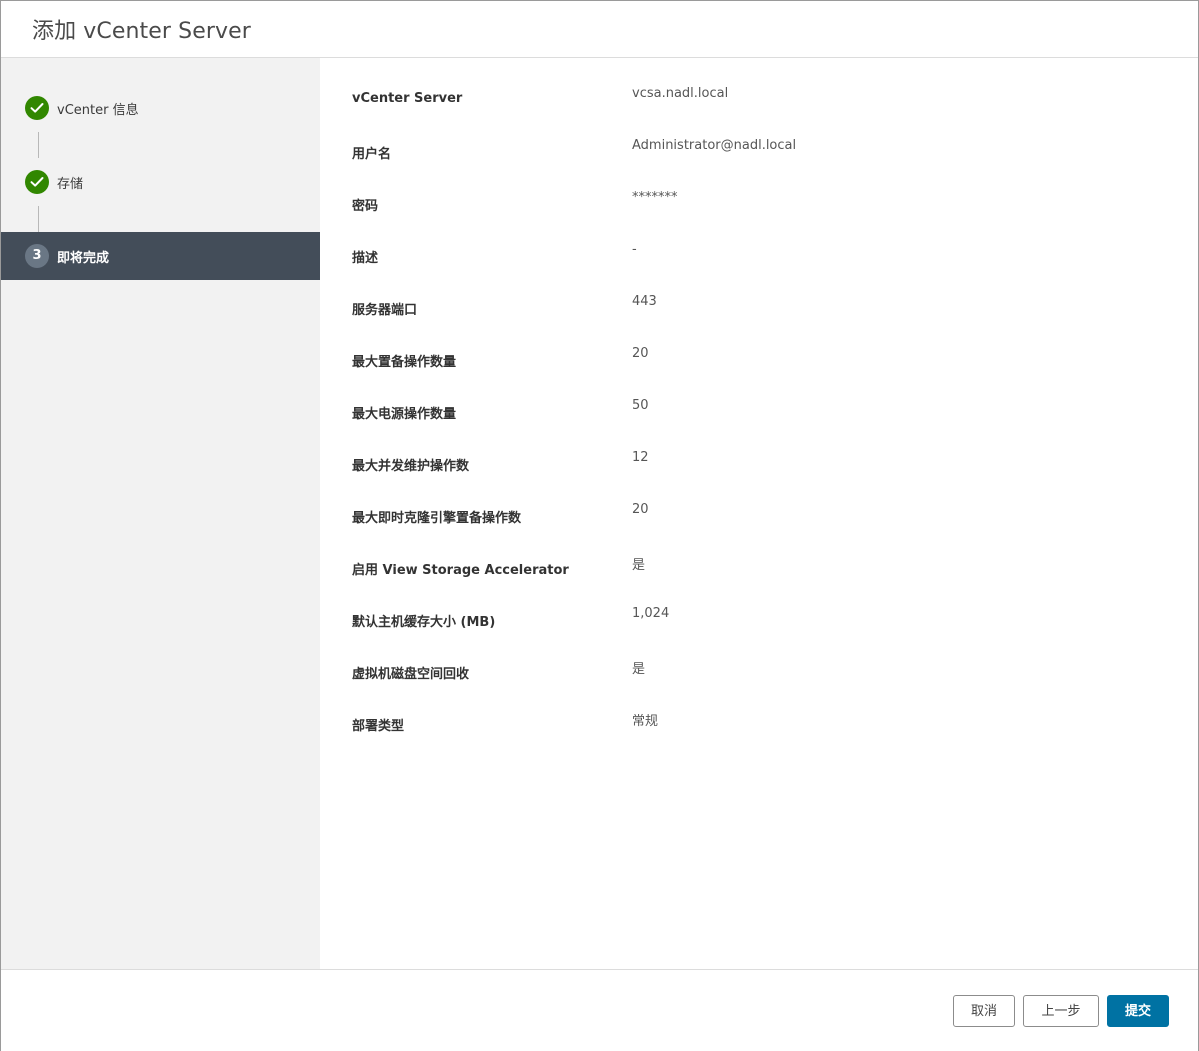  What do you see at coordinates (599, 29) in the screenshot?
I see `dialog-header: 添加 vCenter Server` at bounding box center [599, 29].